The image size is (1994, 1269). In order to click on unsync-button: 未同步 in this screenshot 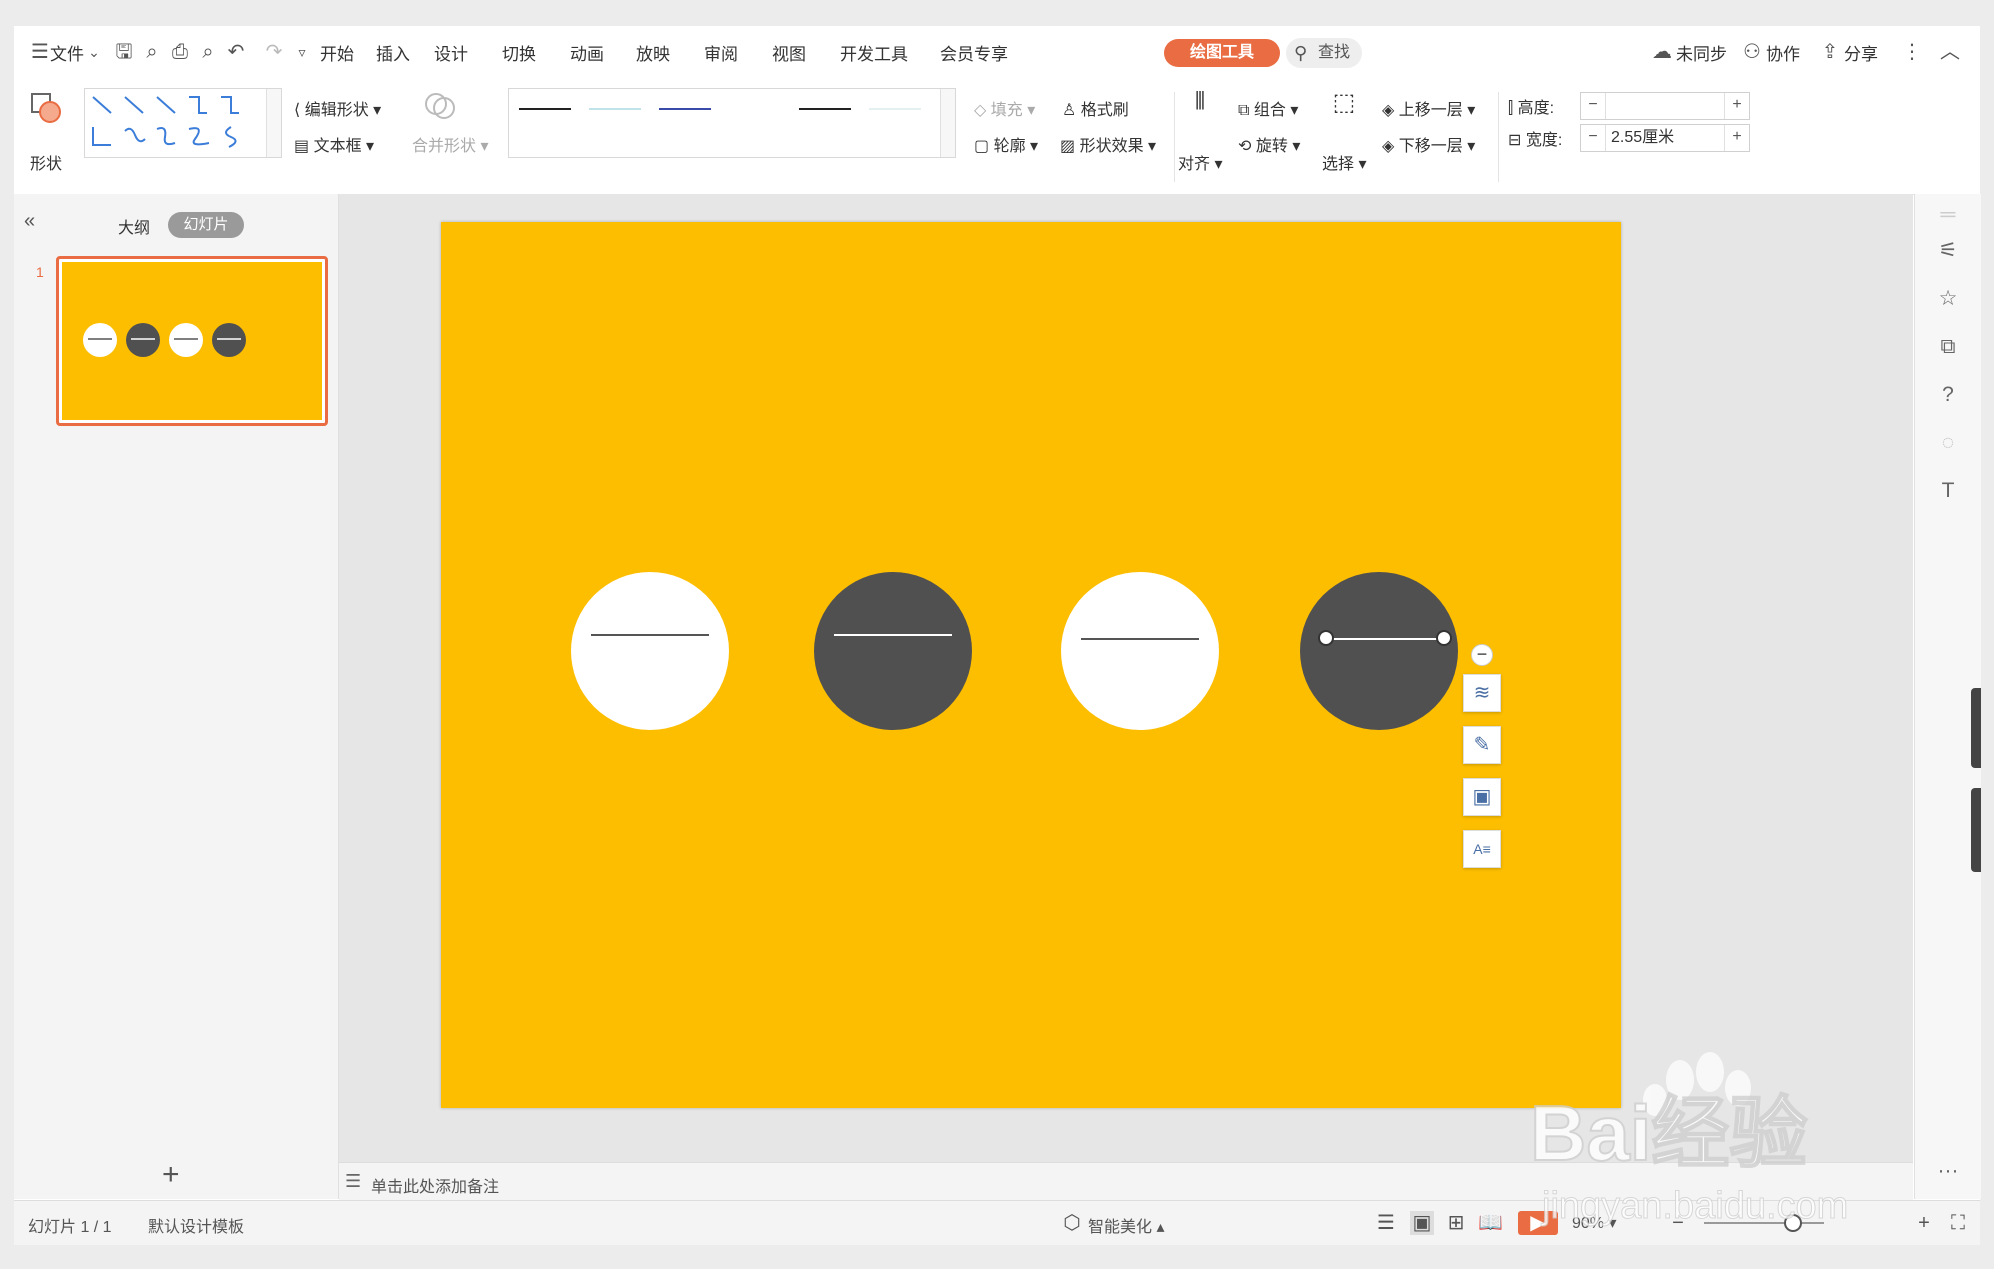, I will do `click(1701, 52)`.